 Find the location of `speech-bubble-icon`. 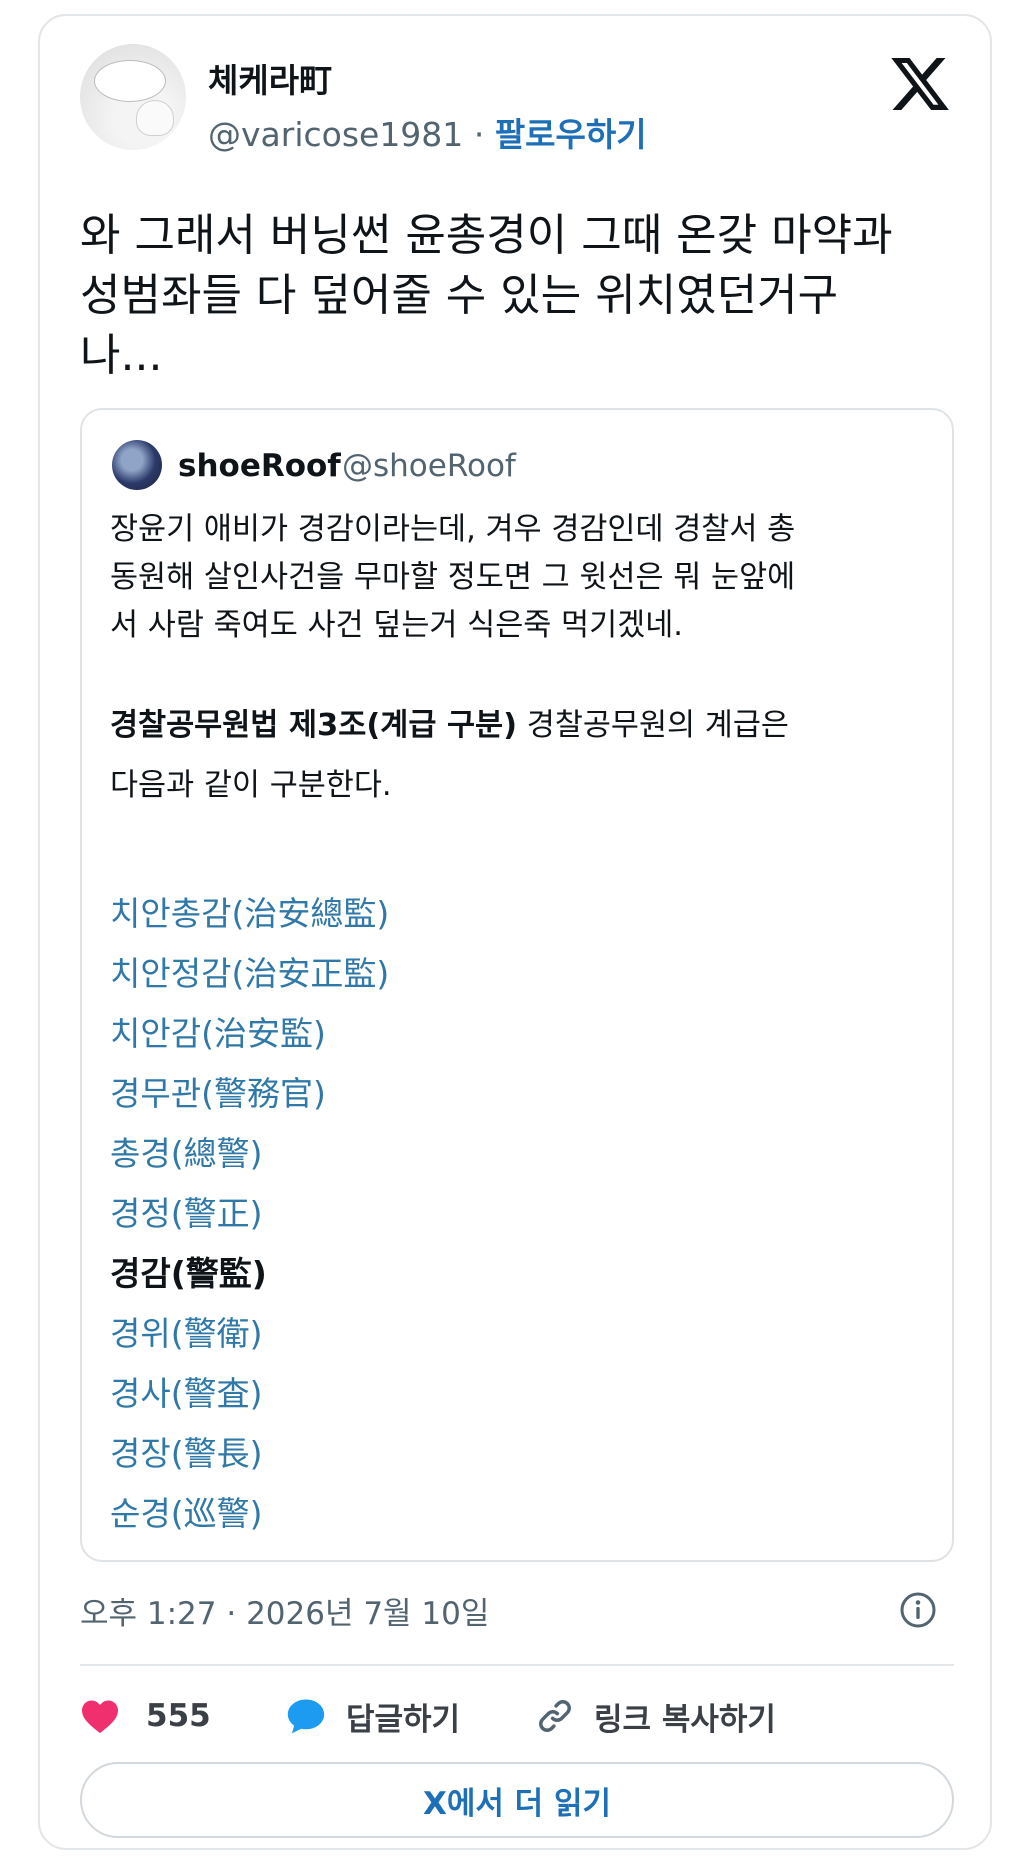

speech-bubble-icon is located at coordinates (306, 1716).